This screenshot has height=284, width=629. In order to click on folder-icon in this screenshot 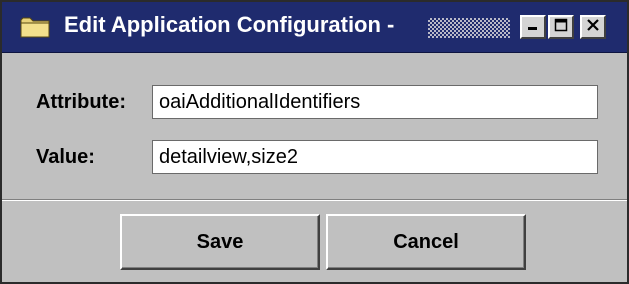, I will do `click(35, 27)`.